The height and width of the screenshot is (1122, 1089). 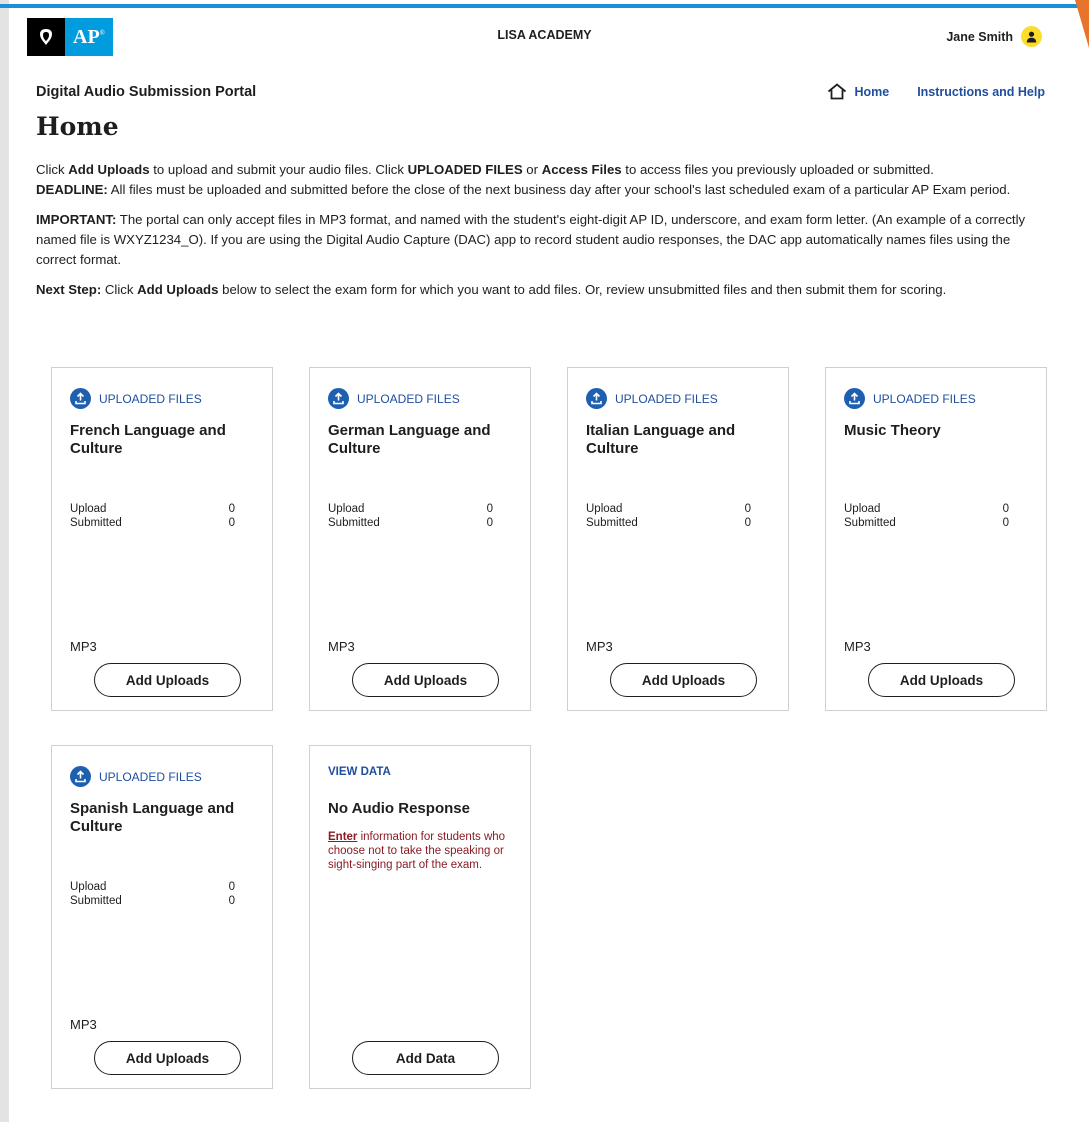 I want to click on exam-title: Music Theory, so click(x=892, y=430).